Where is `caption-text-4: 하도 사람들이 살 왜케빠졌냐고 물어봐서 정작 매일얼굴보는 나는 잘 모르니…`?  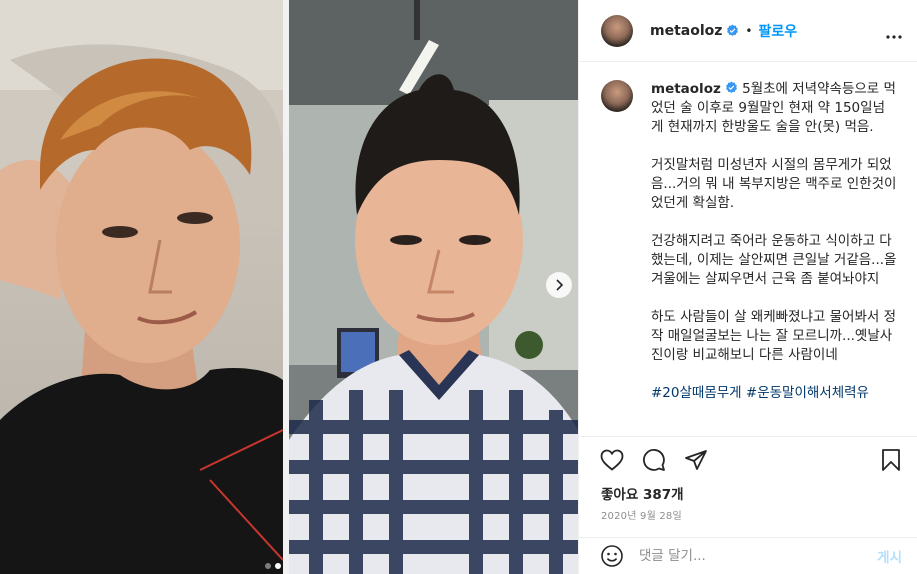
caption-text-4: 하도 사람들이 살 왜케빠졌냐고 물어봐서 정작 매일얼굴보는 나는 잘 모르니… is located at coordinates (774, 336).